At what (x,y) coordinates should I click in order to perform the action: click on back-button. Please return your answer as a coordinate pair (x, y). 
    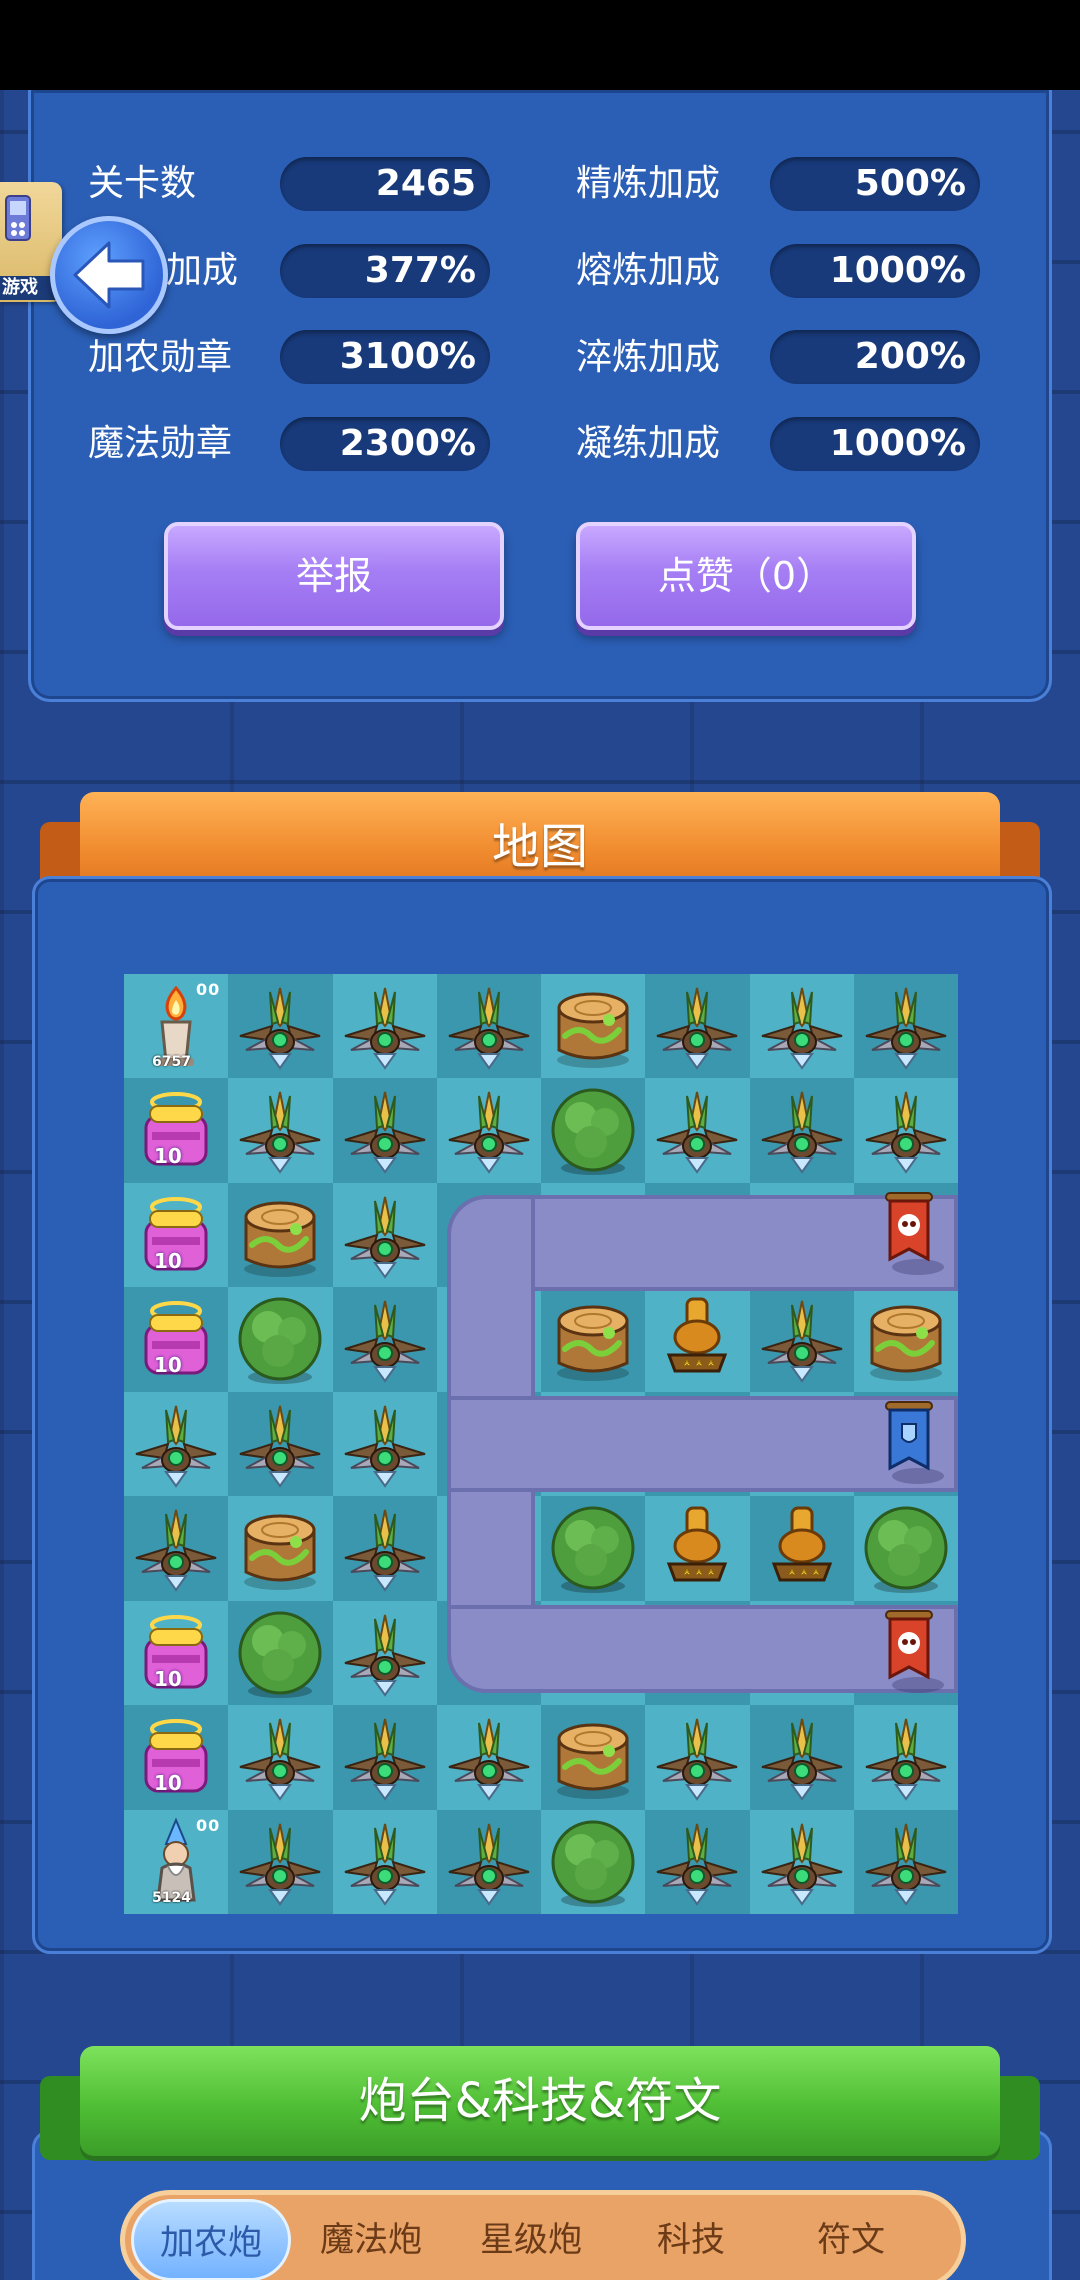
    Looking at the image, I should click on (109, 275).